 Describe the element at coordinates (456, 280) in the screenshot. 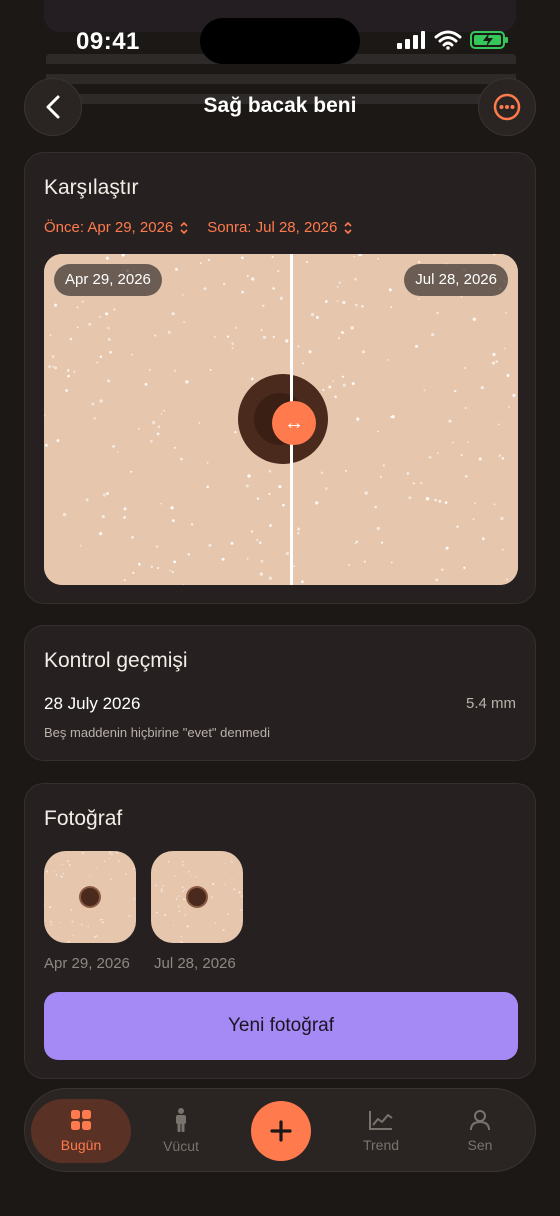

I see `right-date-pill: Jul 28, 2026` at that location.